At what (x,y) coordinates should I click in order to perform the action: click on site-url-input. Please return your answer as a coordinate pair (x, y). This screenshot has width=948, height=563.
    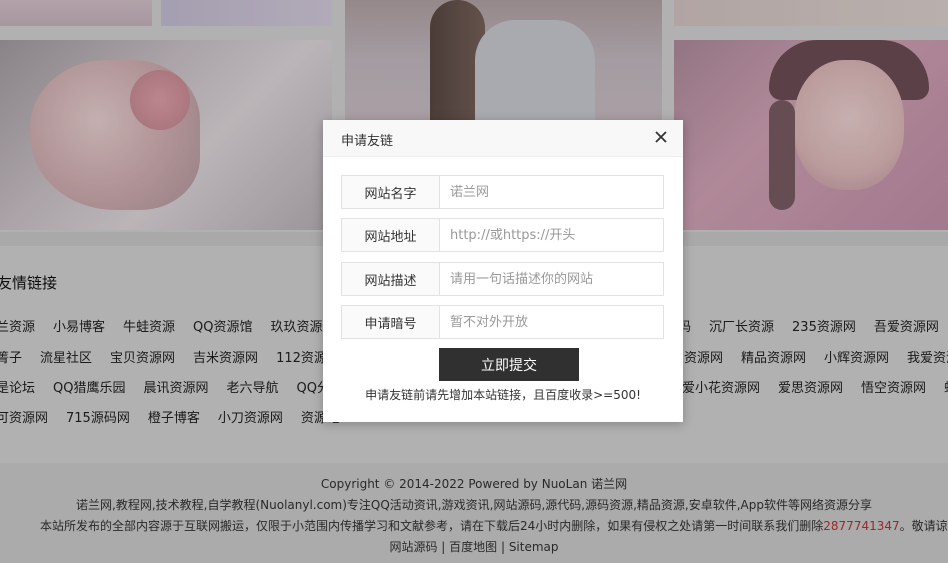
    Looking at the image, I should click on (551, 235).